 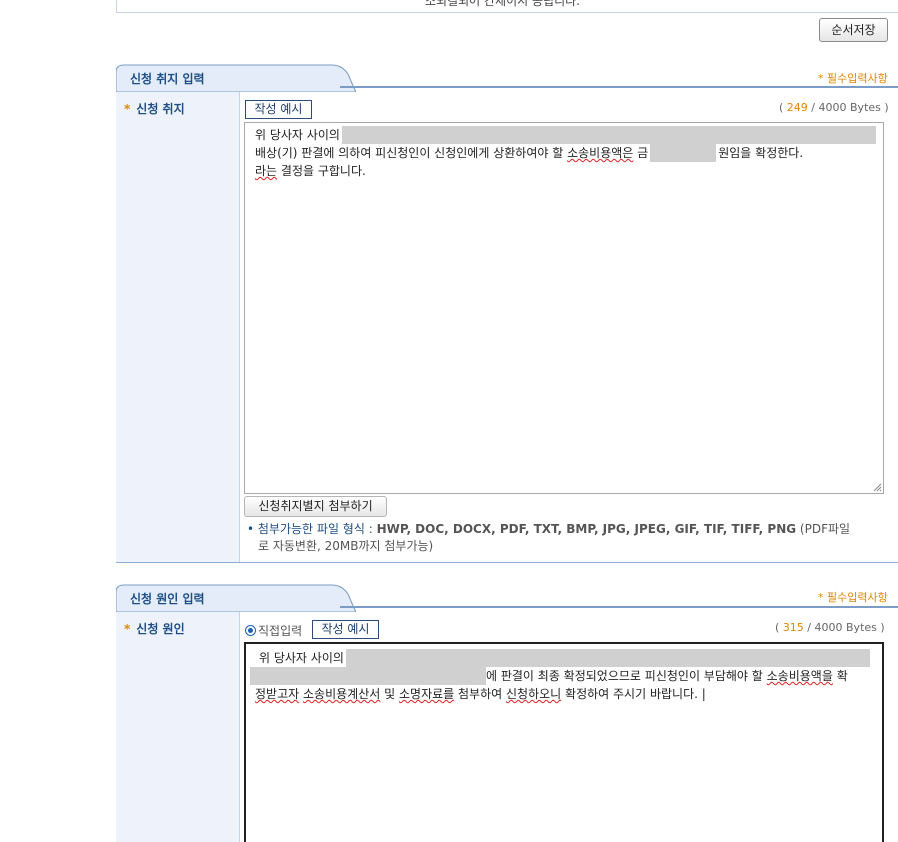 I want to click on direct-input-label: 직접입력, so click(x=280, y=630).